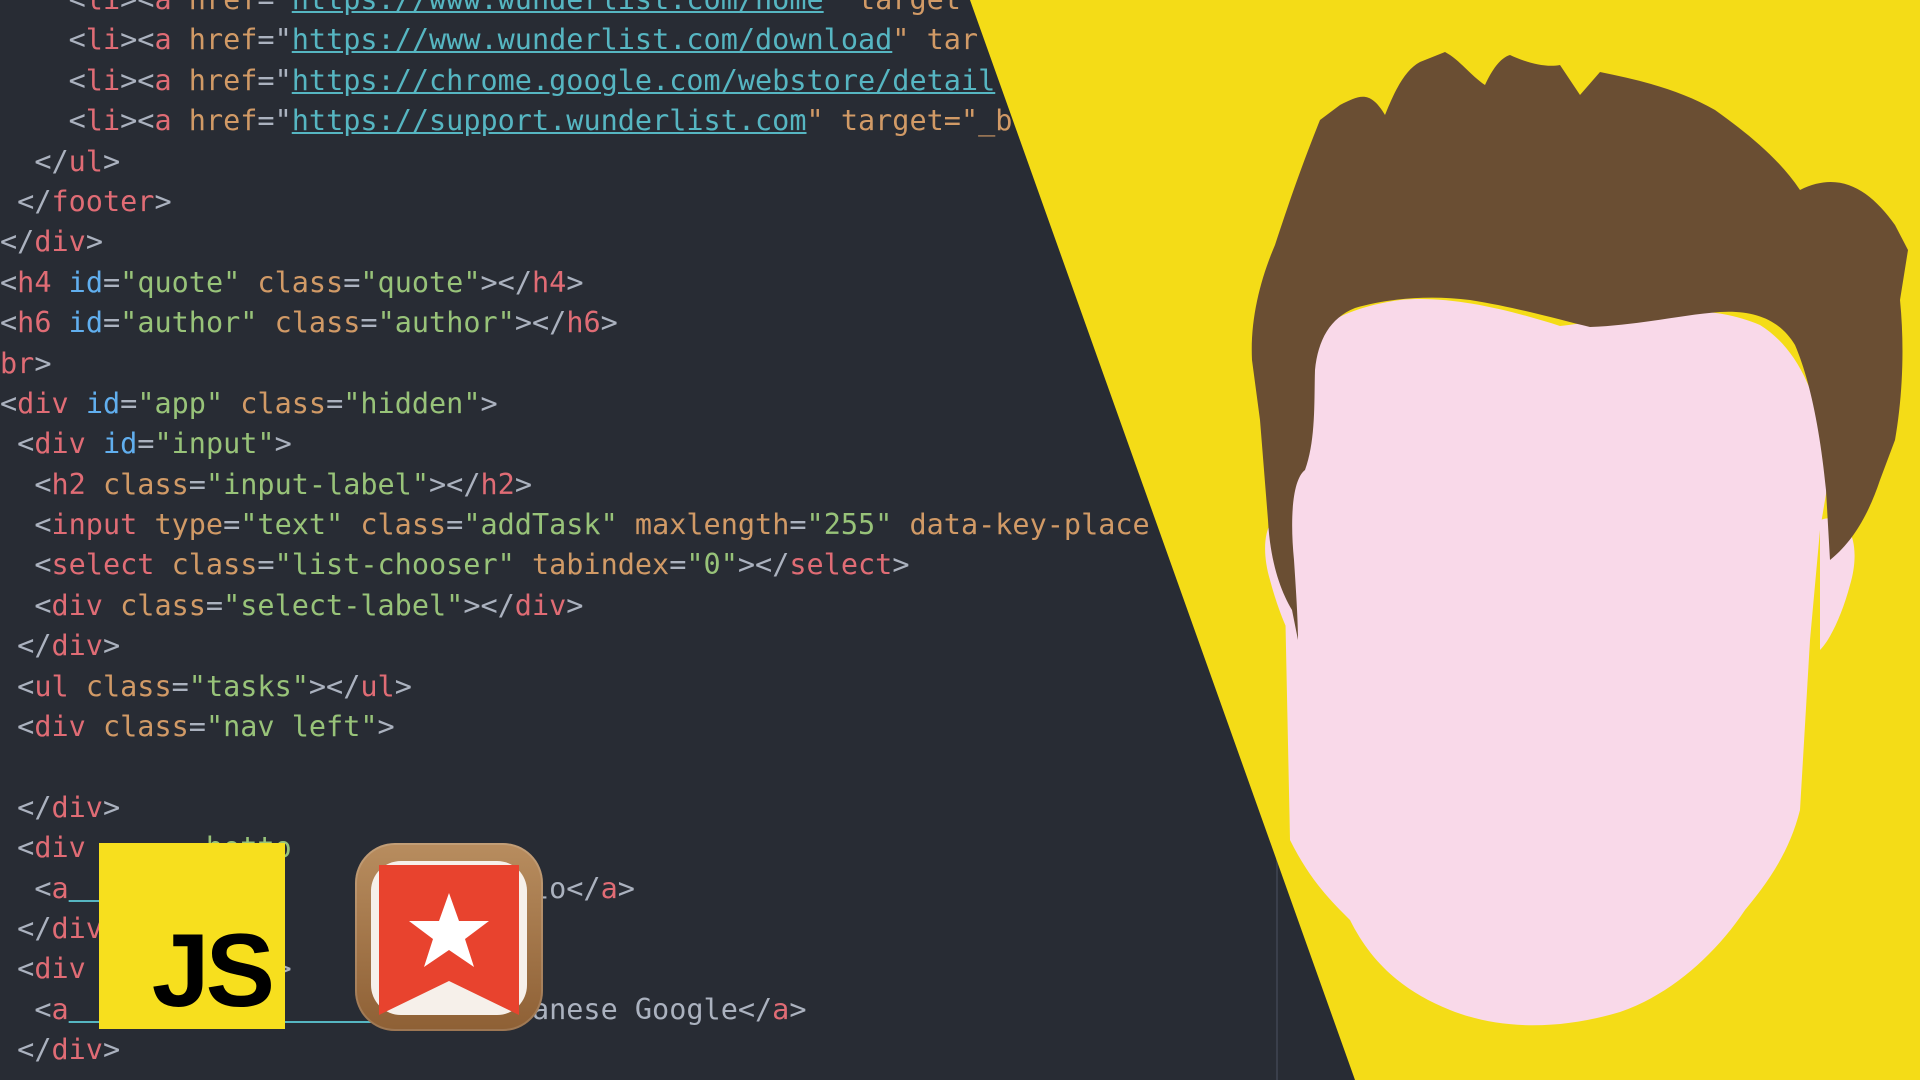  I want to click on wunderlist-icon-graphic, so click(449, 938).